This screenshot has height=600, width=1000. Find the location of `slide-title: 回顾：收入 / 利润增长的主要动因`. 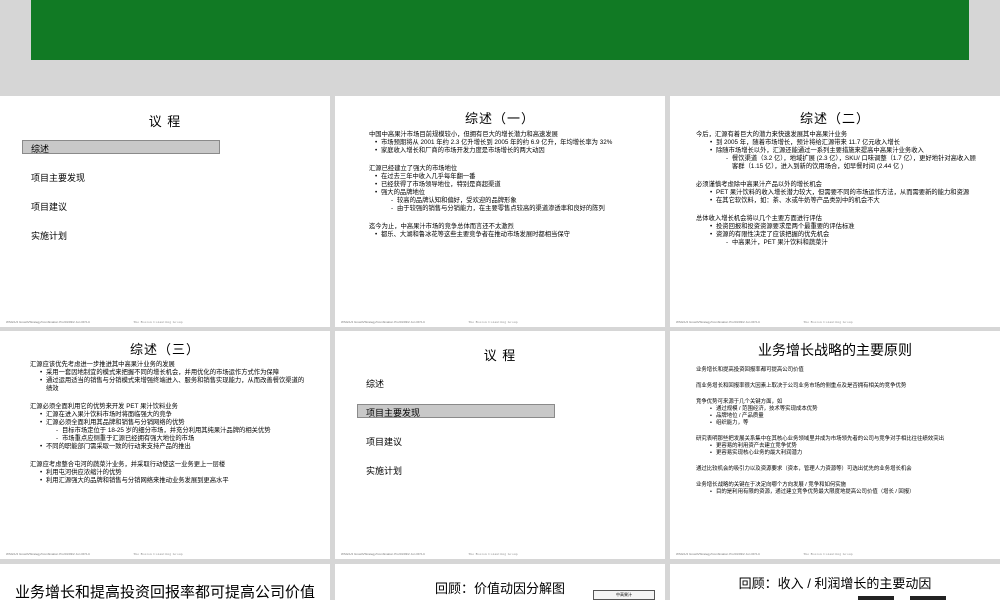

slide-title: 回顾：收入 / 利润增长的主要动因 is located at coordinates (835, 583).